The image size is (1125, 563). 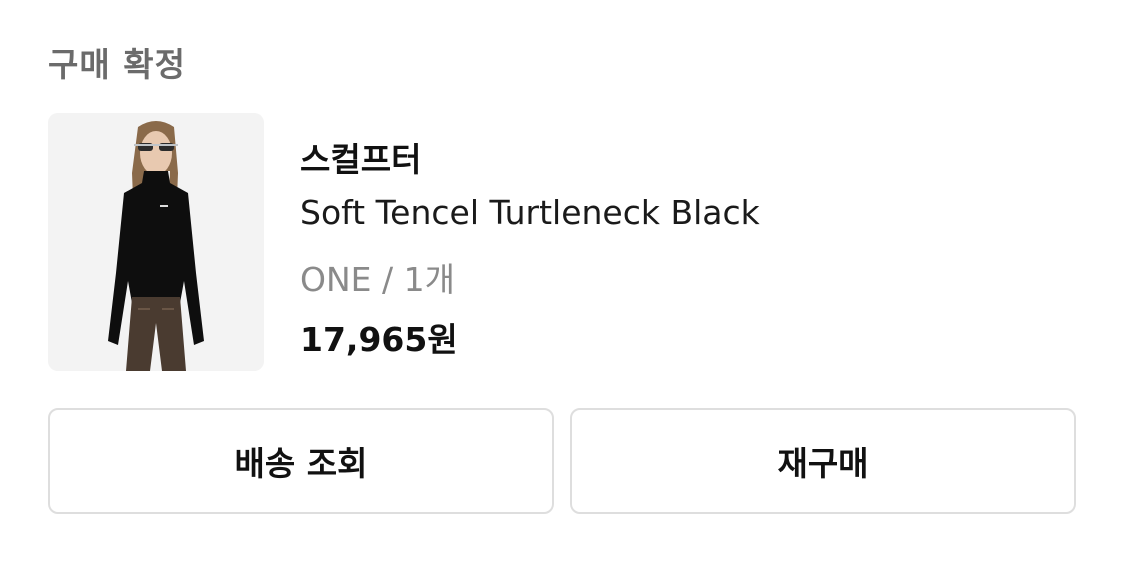 I want to click on order-status-title: 구매 확정, so click(x=117, y=64).